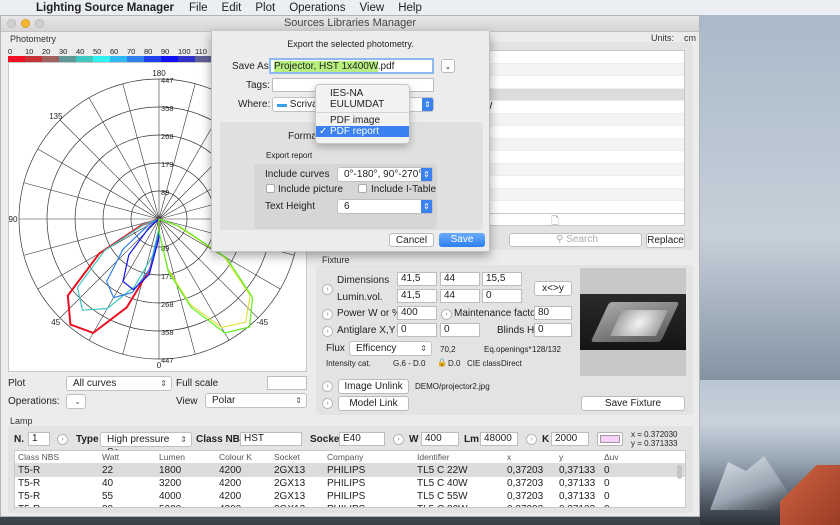  I want to click on vertical-scrollbar, so click(679, 472).